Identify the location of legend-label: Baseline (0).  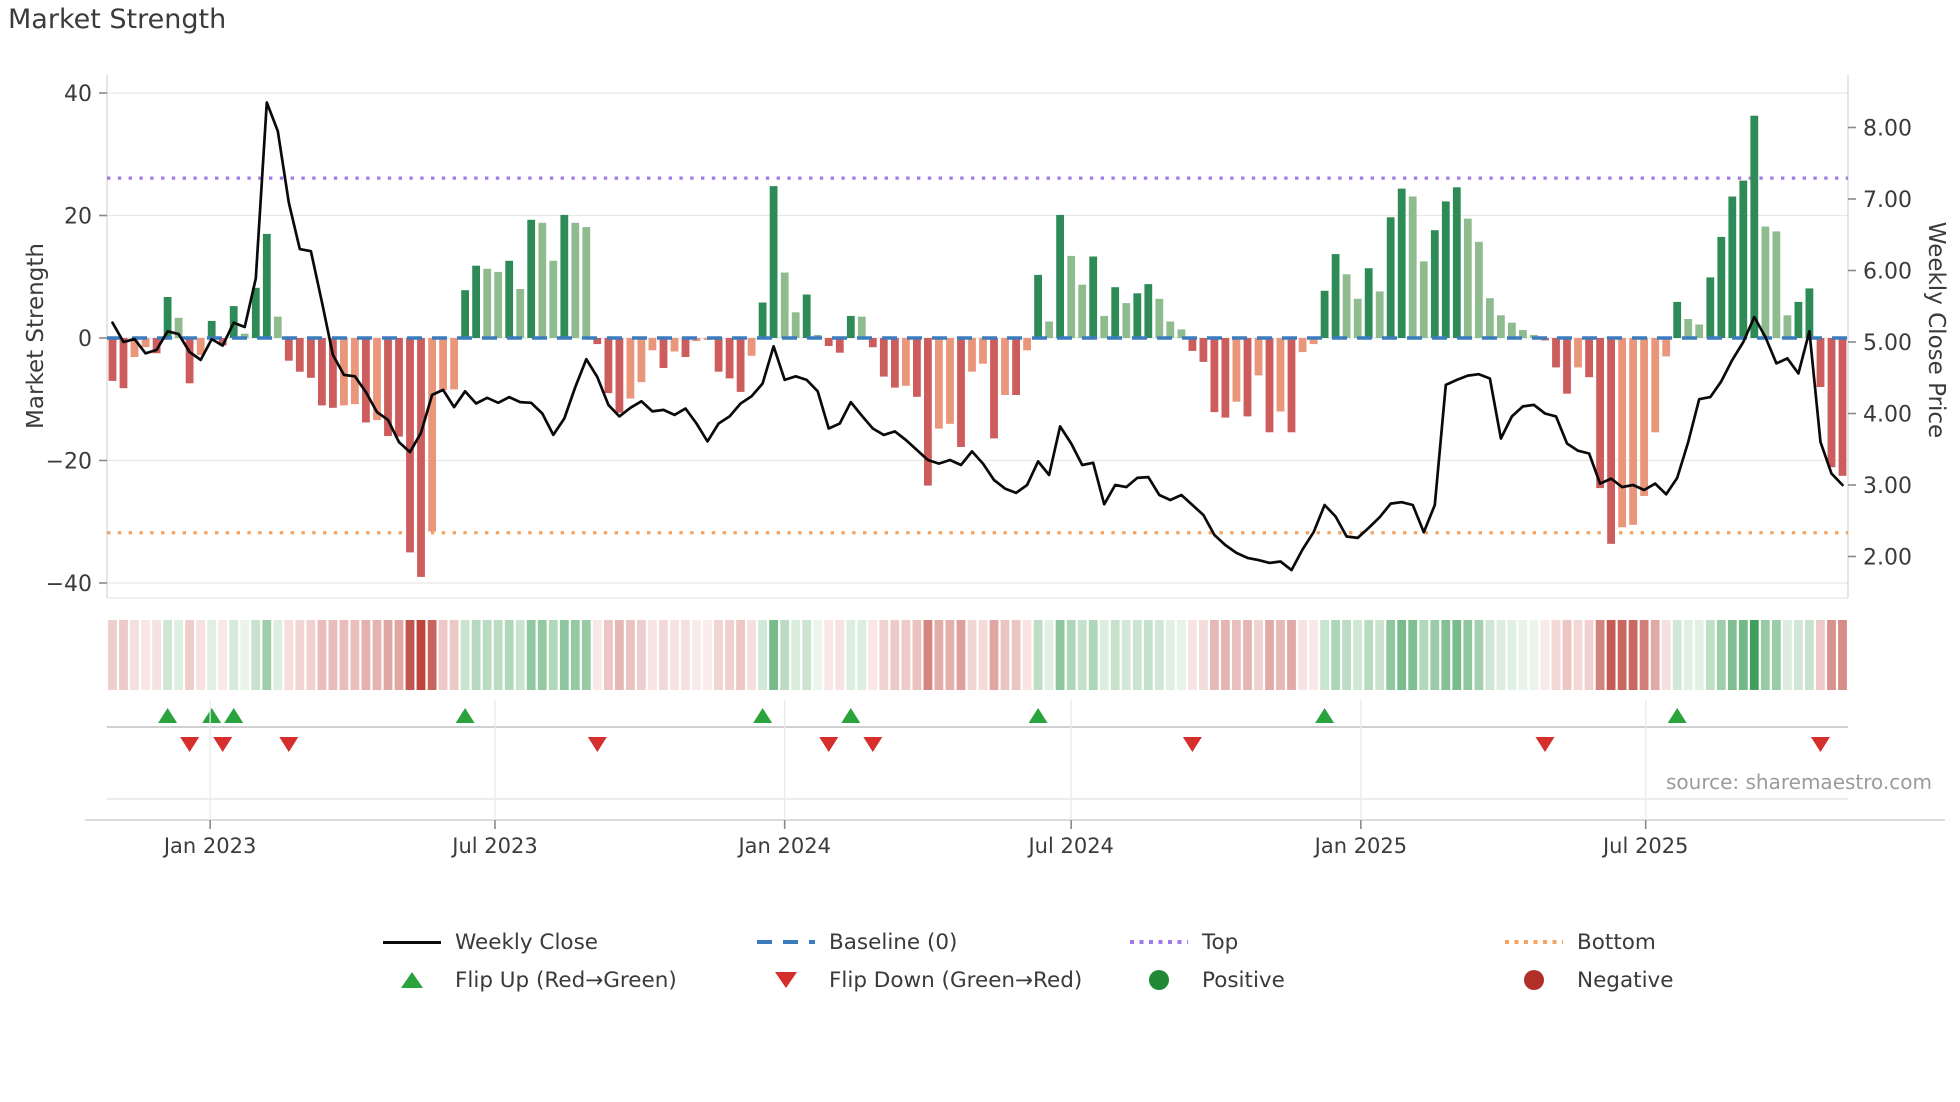
(893, 942).